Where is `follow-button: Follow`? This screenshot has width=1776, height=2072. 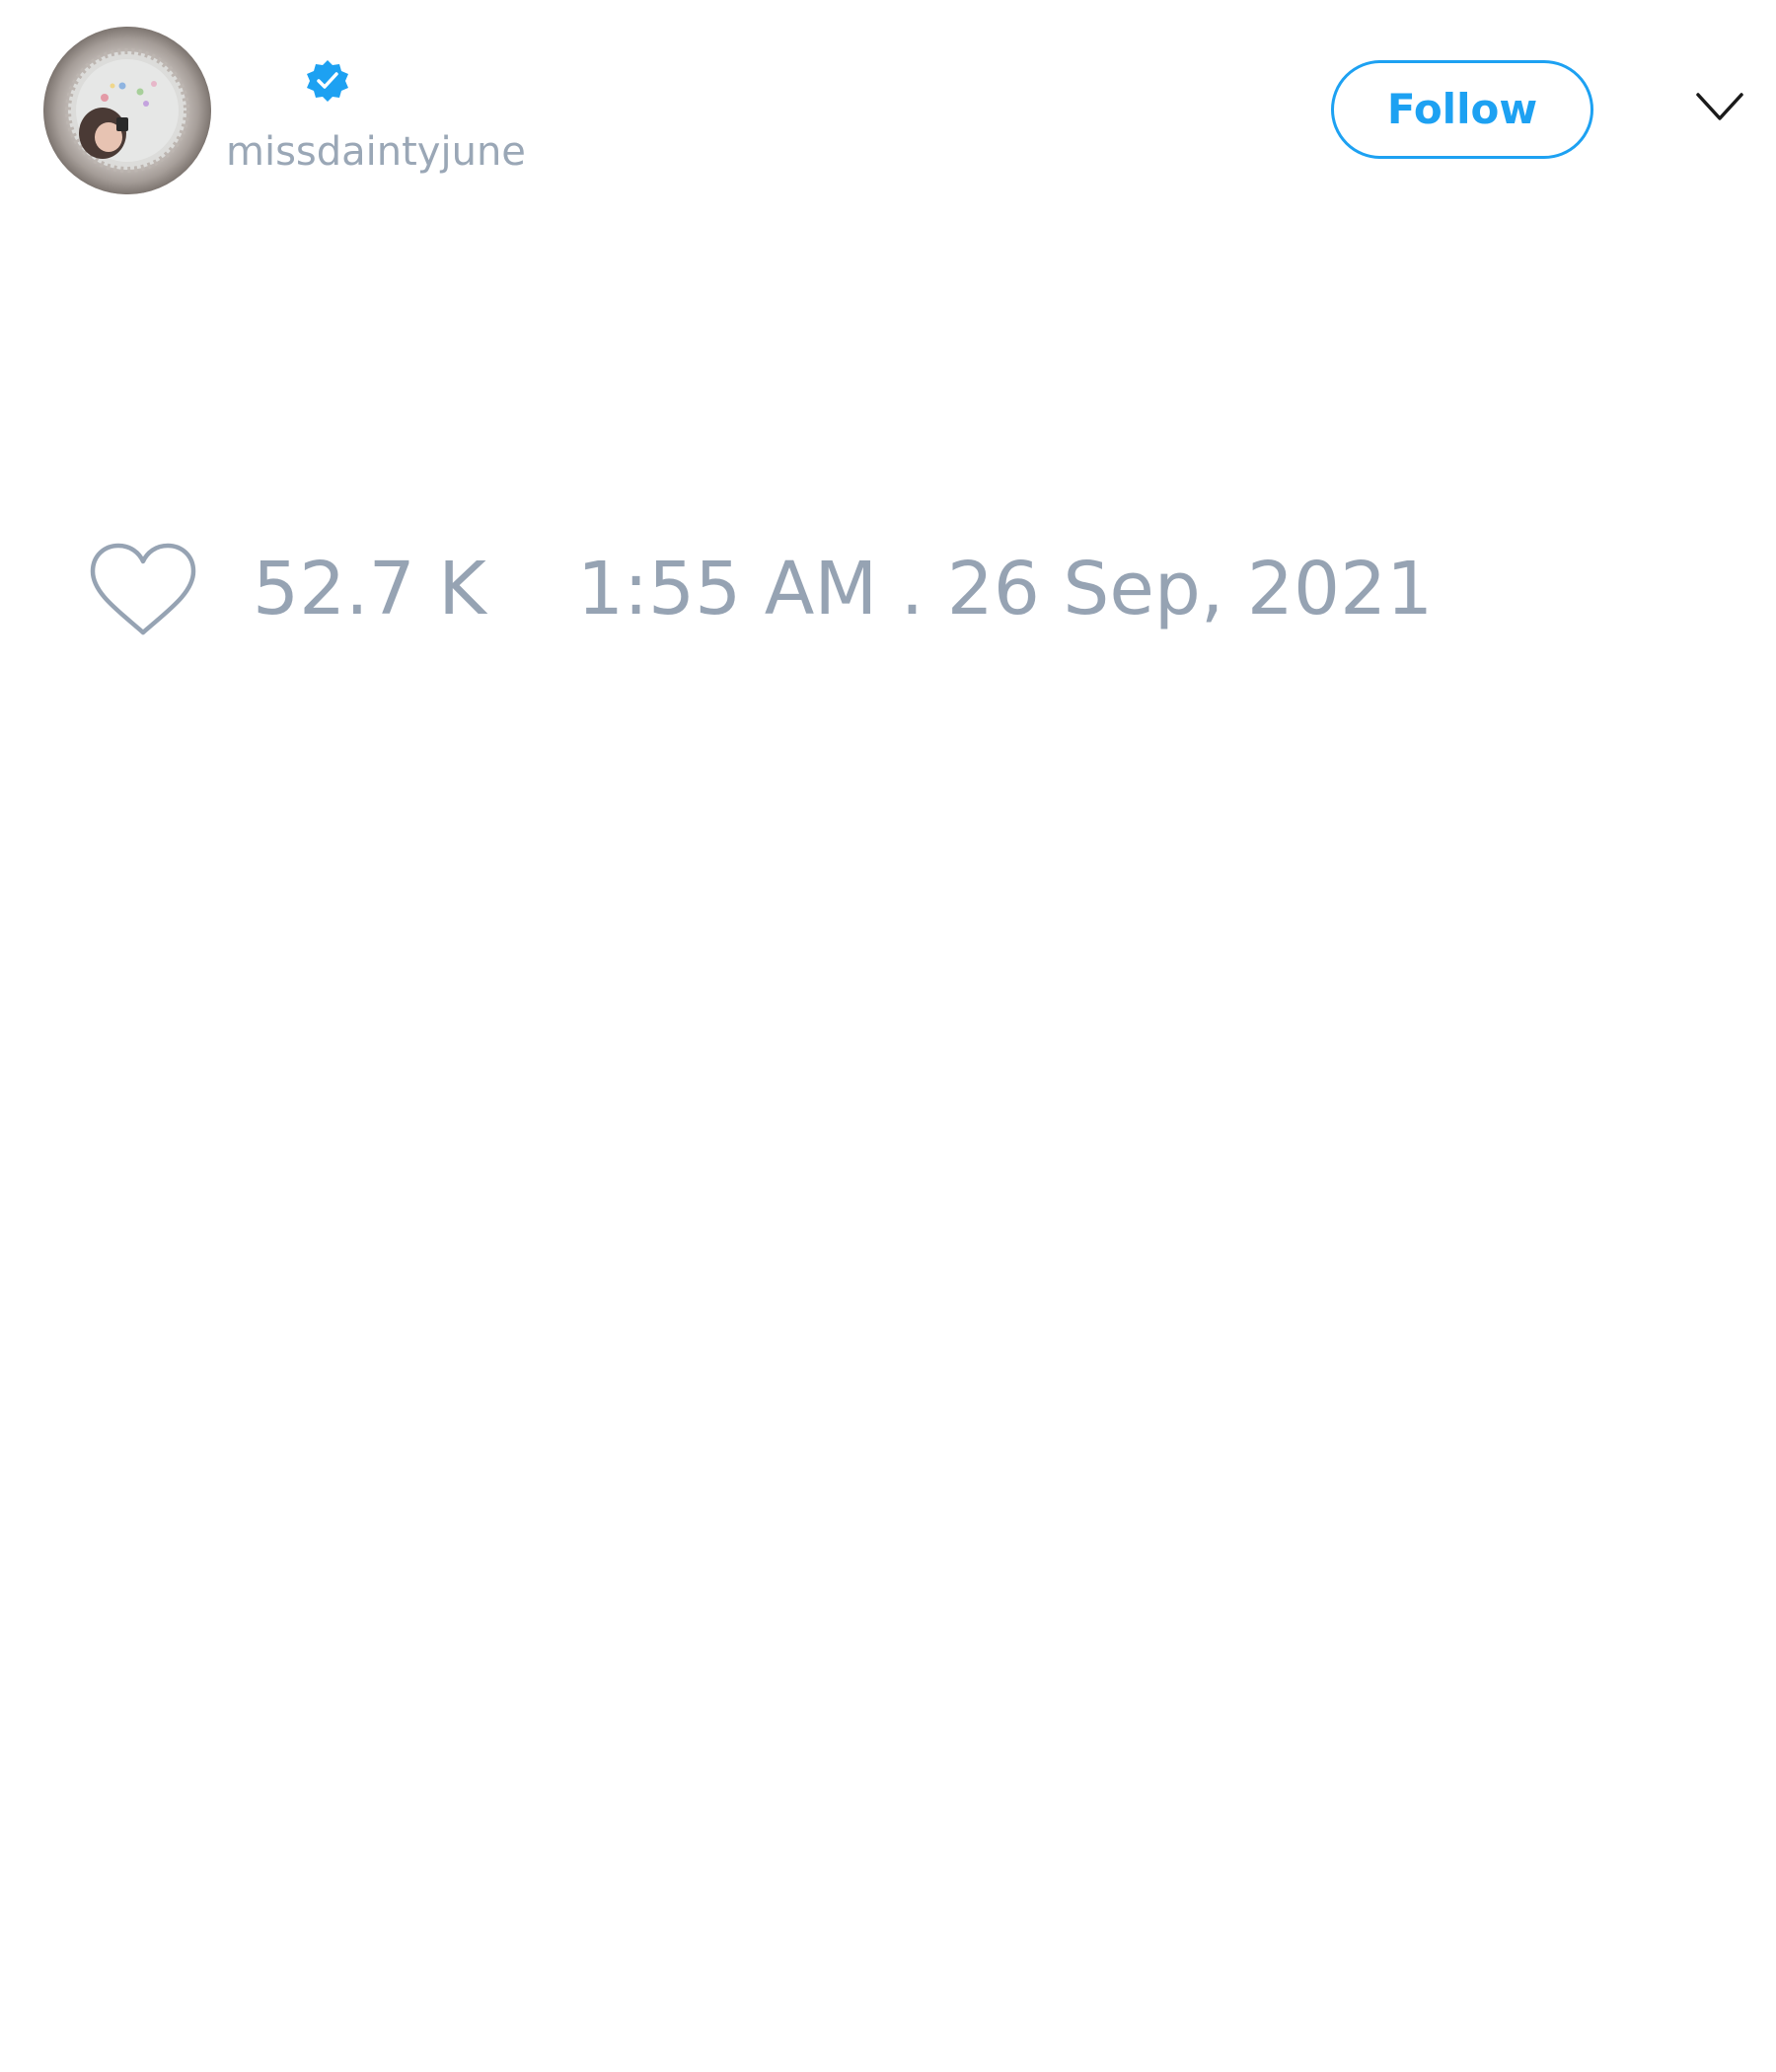
follow-button: Follow is located at coordinates (1462, 110).